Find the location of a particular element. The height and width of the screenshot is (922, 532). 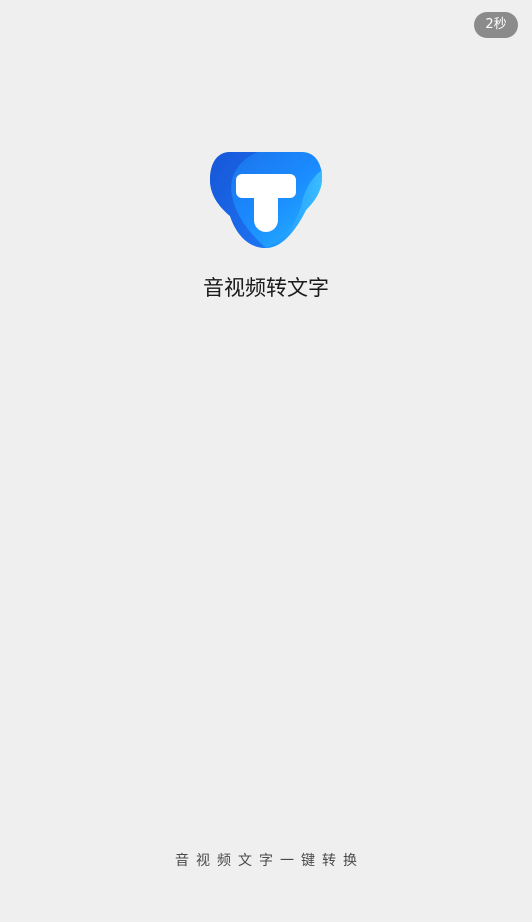

app-logo-icon is located at coordinates (266, 200).